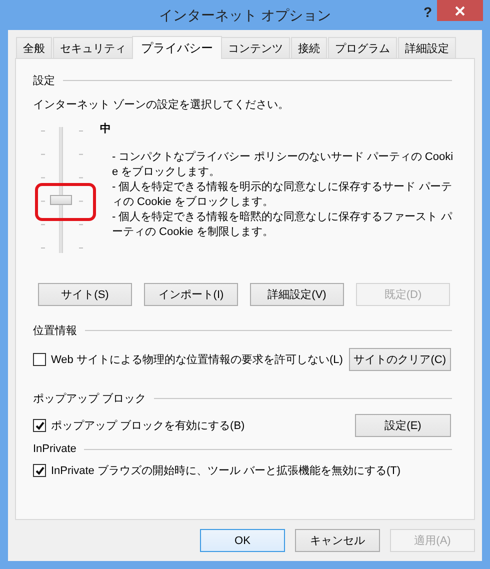 This screenshot has width=490, height=569. I want to click on dialog-button: 詳細設定(V), so click(297, 294).